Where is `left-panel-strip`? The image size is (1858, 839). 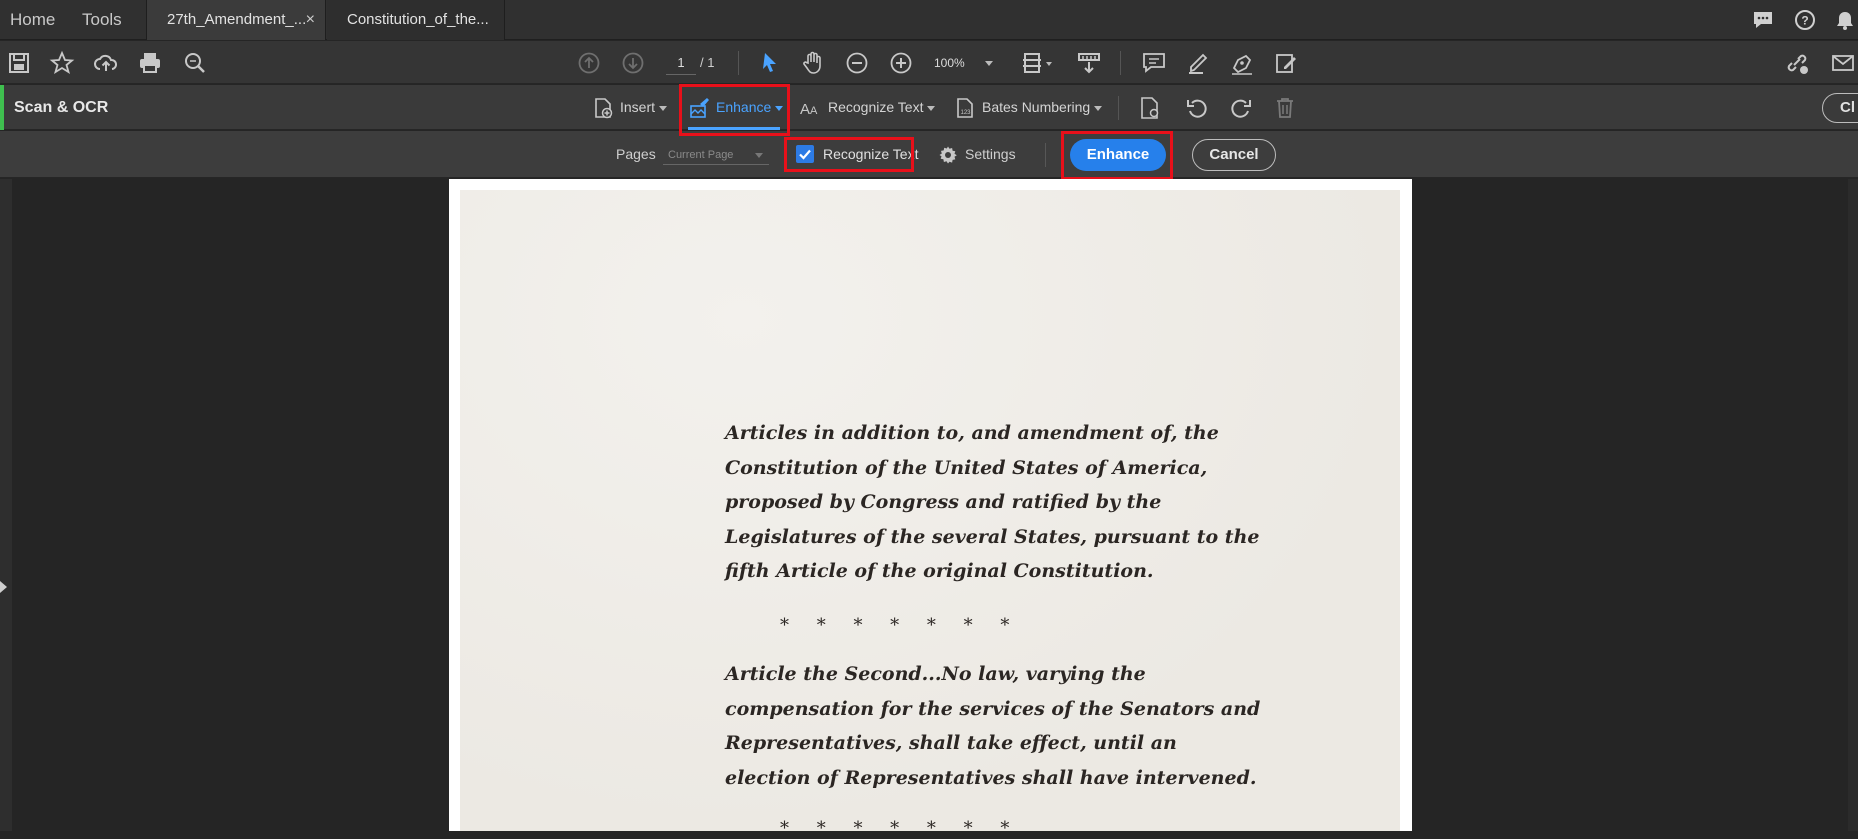 left-panel-strip is located at coordinates (6, 505).